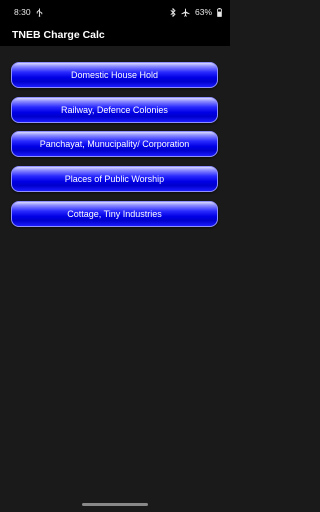 The width and height of the screenshot is (320, 512). Describe the element at coordinates (219, 12) in the screenshot. I see `battery-icon` at that location.